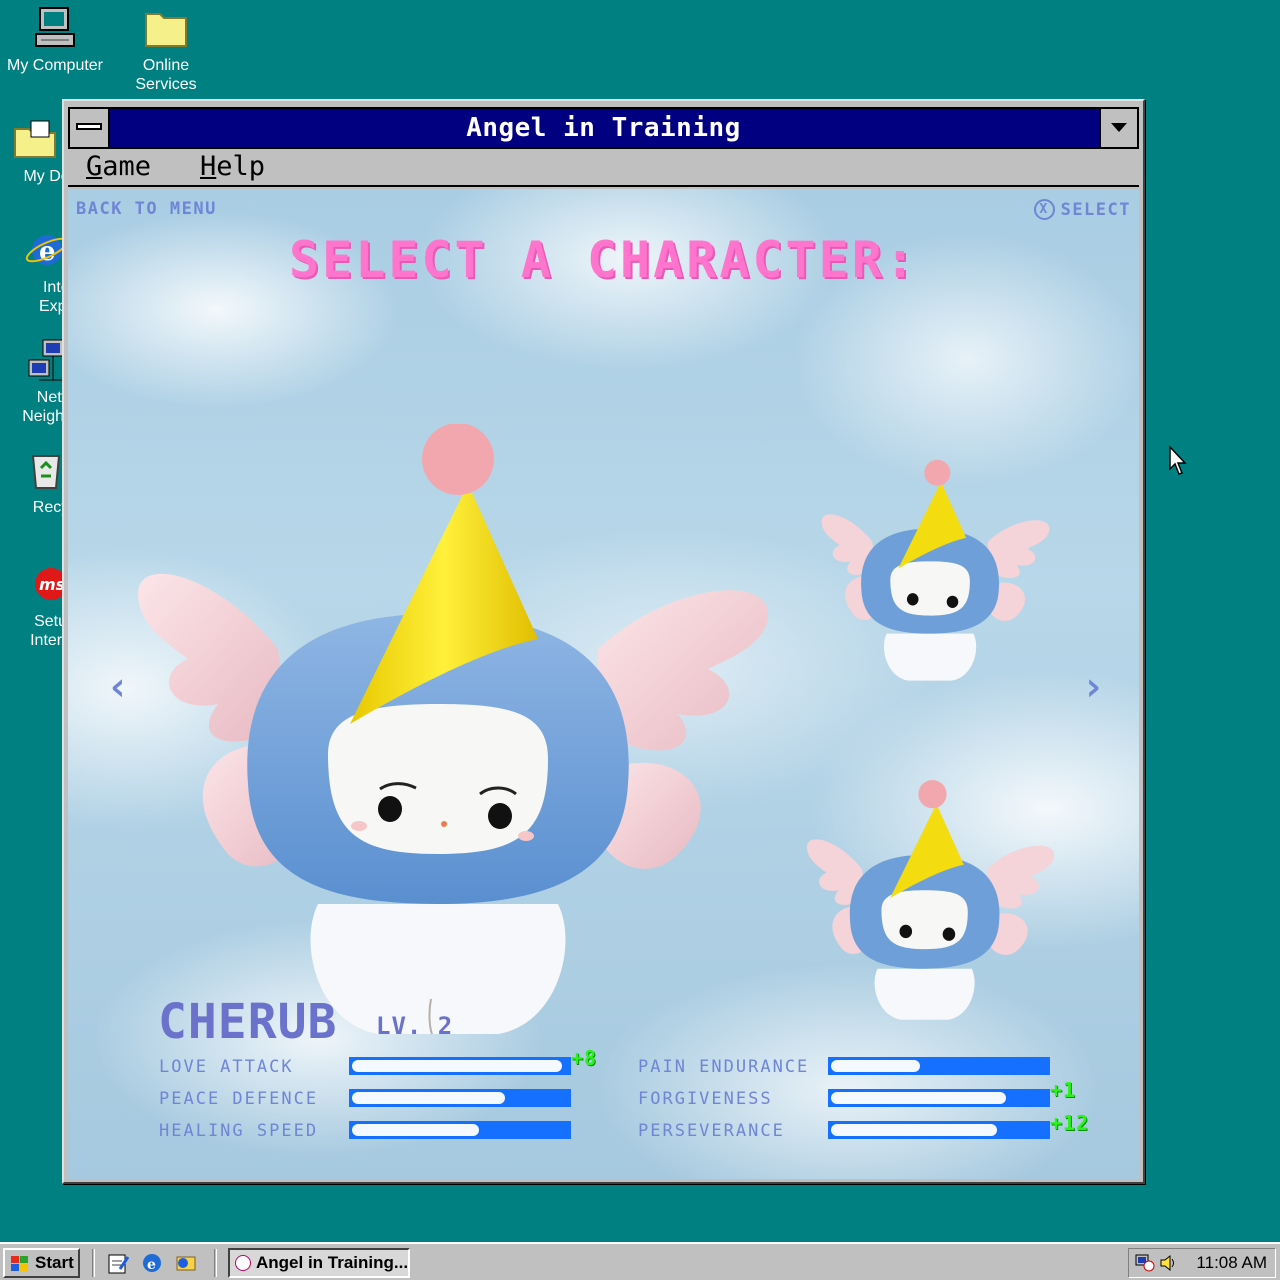 Image resolution: width=1280 pixels, height=1280 pixels. What do you see at coordinates (415, 1026) in the screenshot?
I see `character-level: LV. 2` at bounding box center [415, 1026].